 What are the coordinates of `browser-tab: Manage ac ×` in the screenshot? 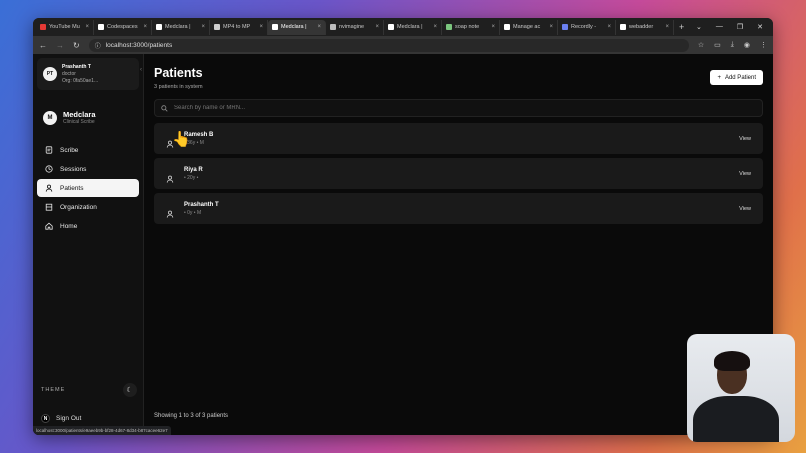 It's located at (529, 27).